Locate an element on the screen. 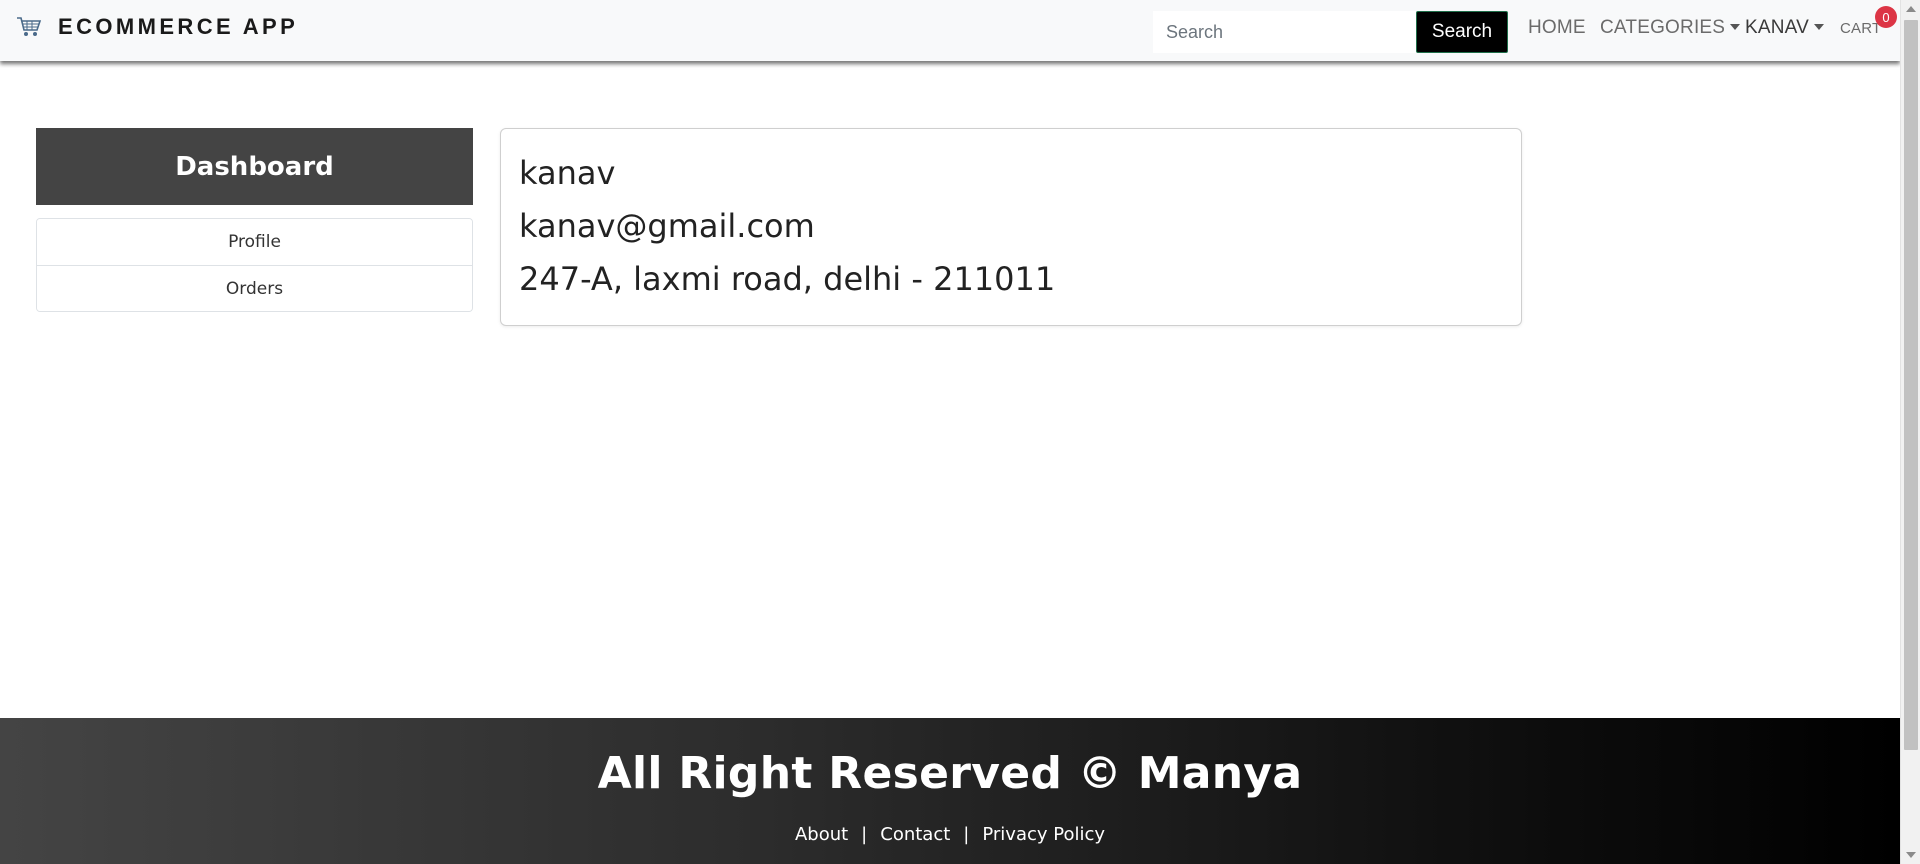 The image size is (1920, 864). profile-email: kanav@gmail.com is located at coordinates (667, 226).